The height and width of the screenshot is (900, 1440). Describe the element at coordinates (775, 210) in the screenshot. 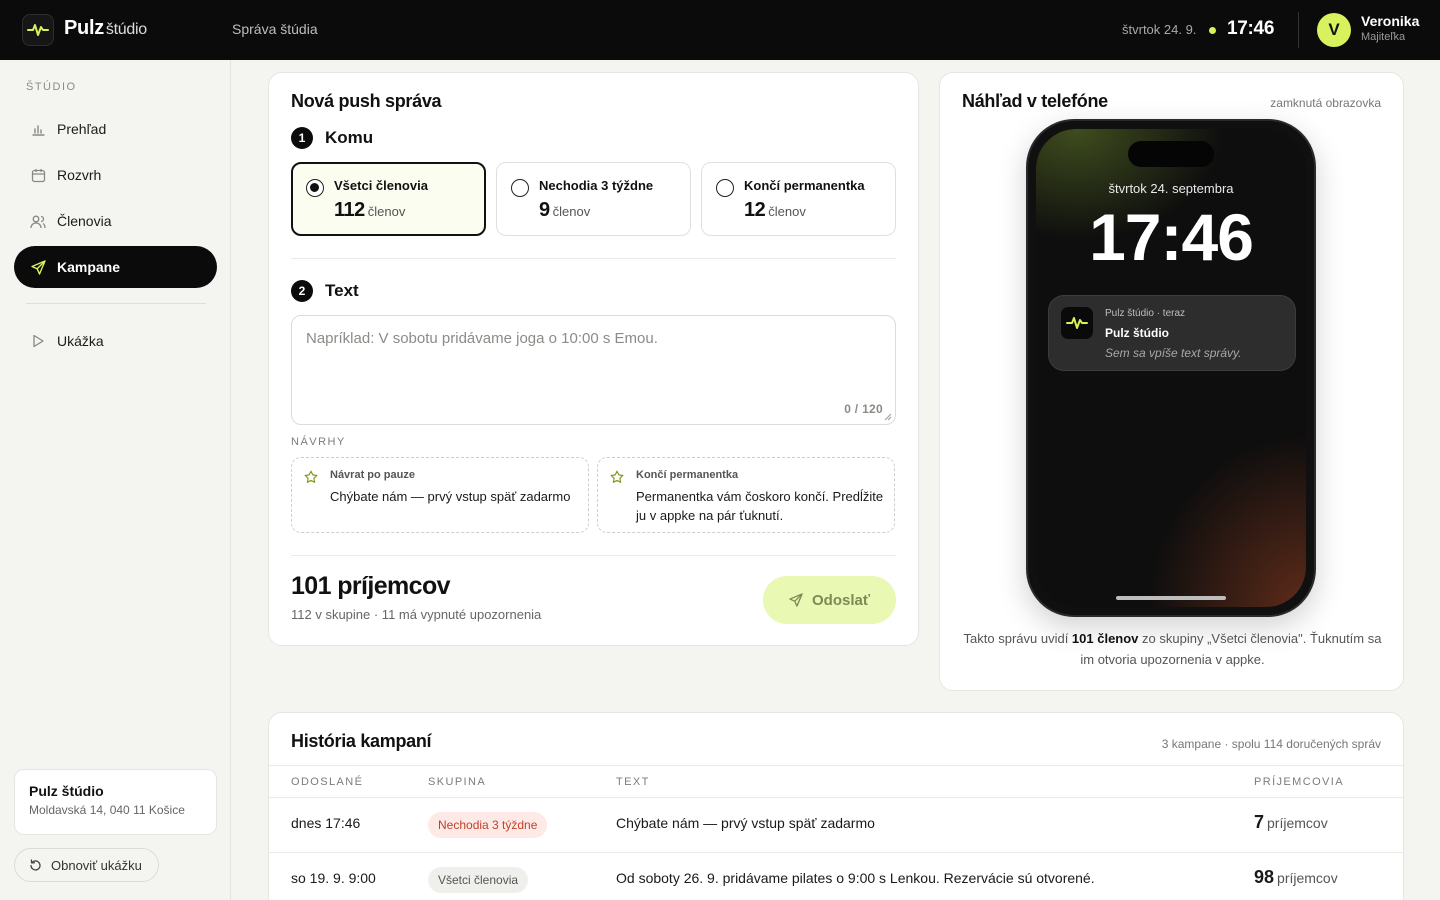

I see `audience-count: 12 členov` at that location.